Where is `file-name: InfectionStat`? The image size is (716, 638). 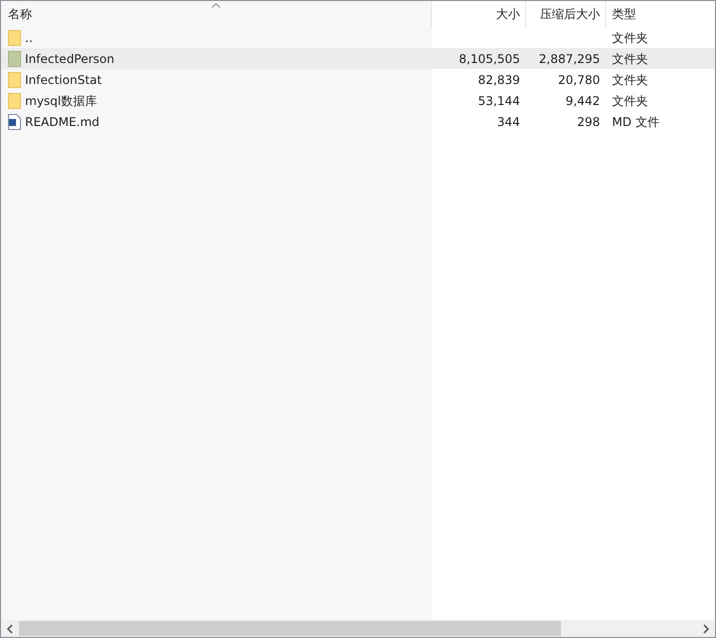 file-name: InfectionStat is located at coordinates (63, 80).